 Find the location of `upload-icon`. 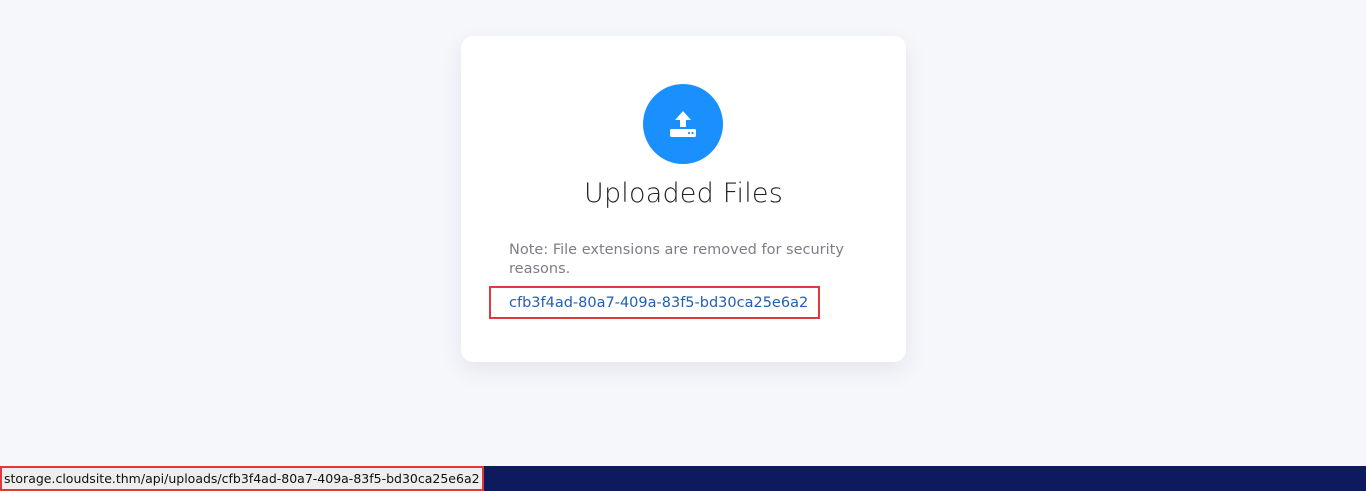

upload-icon is located at coordinates (683, 124).